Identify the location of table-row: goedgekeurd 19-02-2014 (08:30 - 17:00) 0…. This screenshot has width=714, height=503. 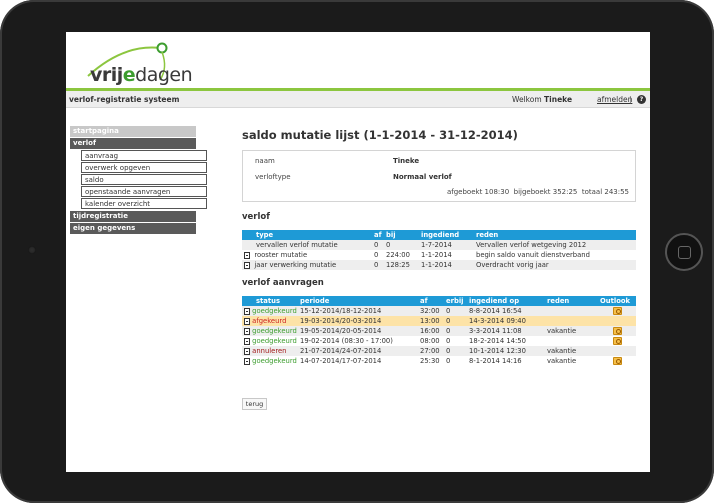
(439, 341).